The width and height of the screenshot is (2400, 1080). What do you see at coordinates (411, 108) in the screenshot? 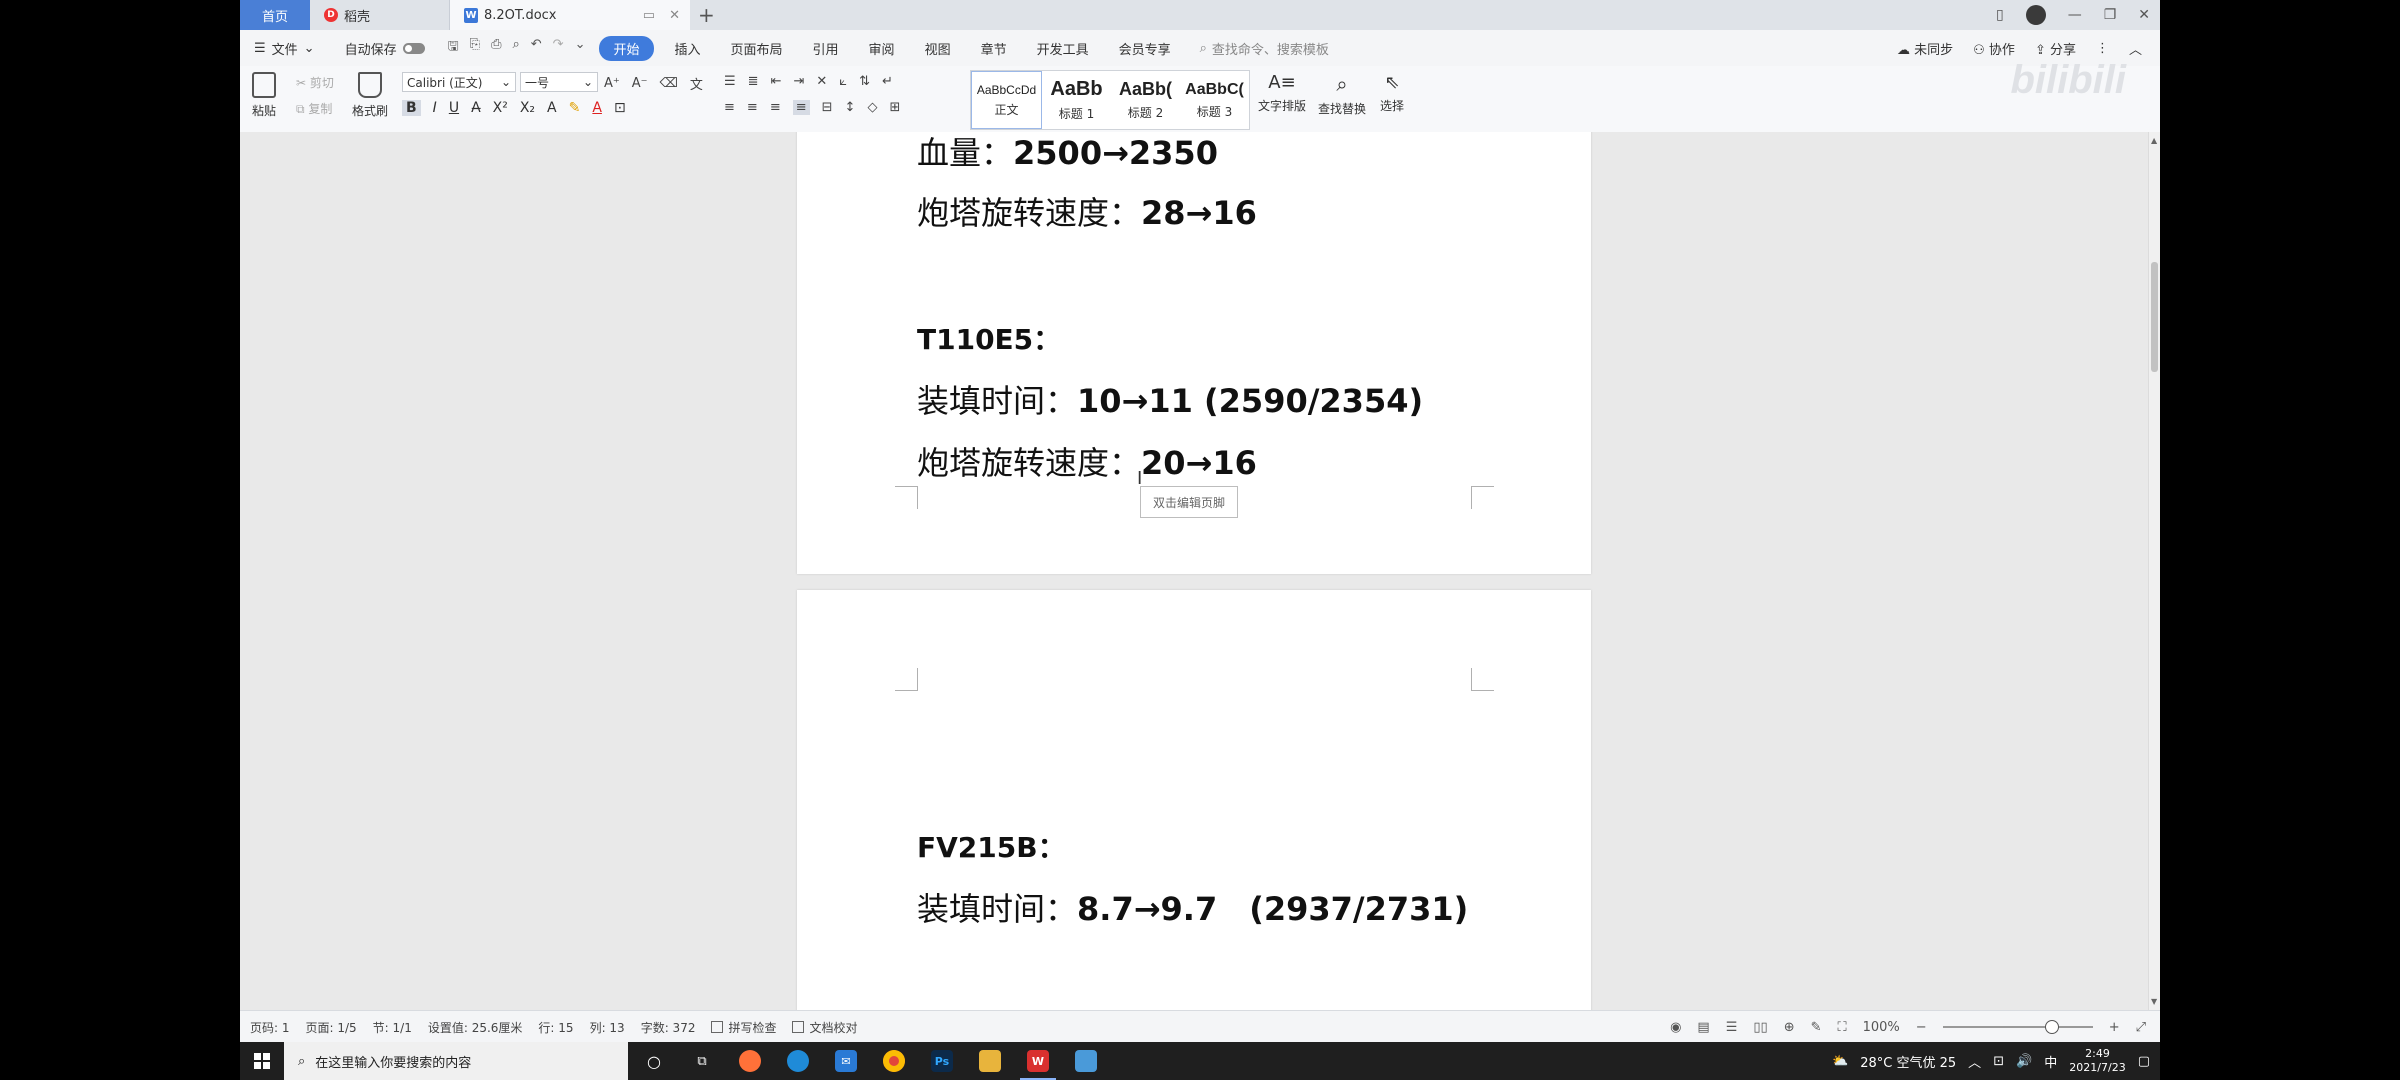
I see `bold-icon: B` at bounding box center [411, 108].